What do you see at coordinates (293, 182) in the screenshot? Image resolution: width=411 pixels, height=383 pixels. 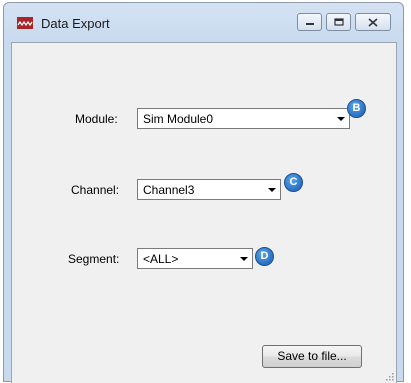 I see `callout-badge-c: C` at bounding box center [293, 182].